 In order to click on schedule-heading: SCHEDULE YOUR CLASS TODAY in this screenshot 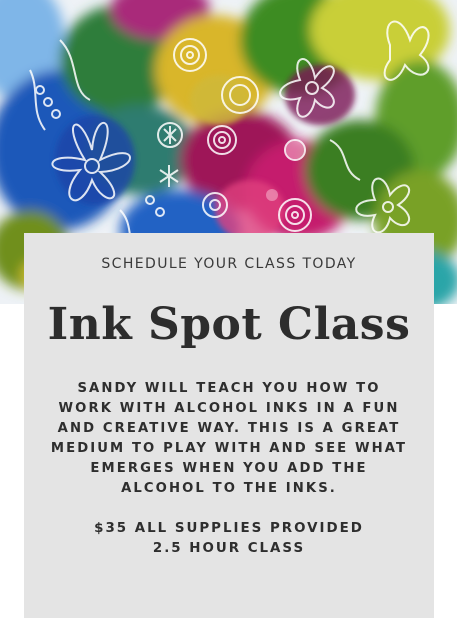, I will do `click(229, 264)`.